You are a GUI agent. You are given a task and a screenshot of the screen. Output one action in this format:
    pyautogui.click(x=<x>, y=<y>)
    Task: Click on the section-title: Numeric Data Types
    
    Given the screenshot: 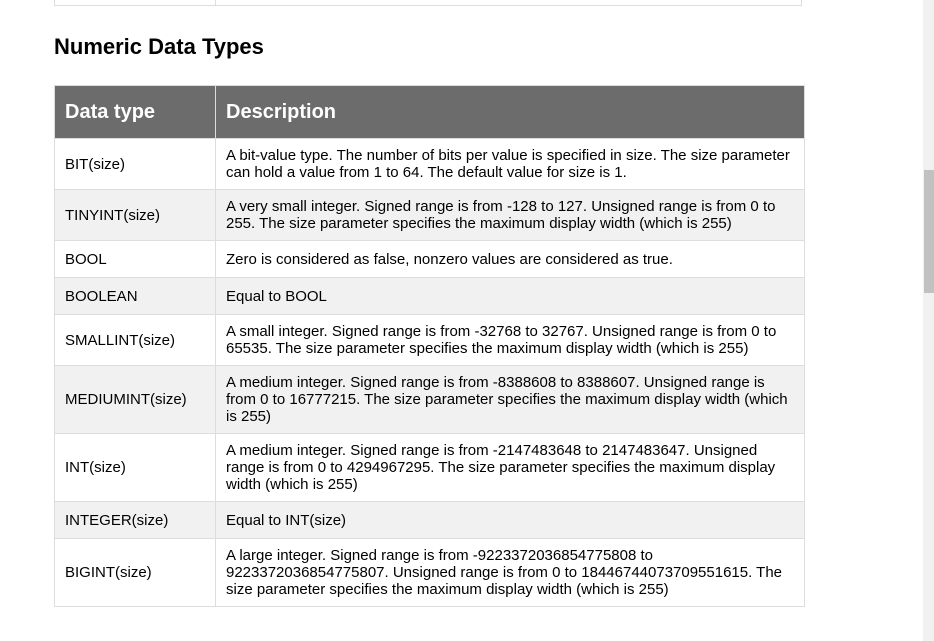 What is the action you would take?
    pyautogui.click(x=159, y=46)
    